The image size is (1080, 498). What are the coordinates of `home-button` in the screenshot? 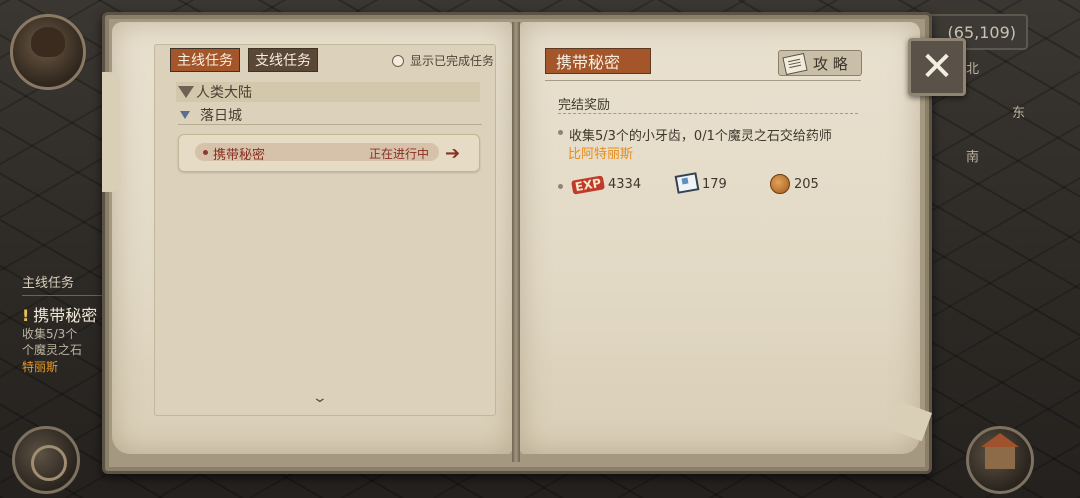 It's located at (1000, 460).